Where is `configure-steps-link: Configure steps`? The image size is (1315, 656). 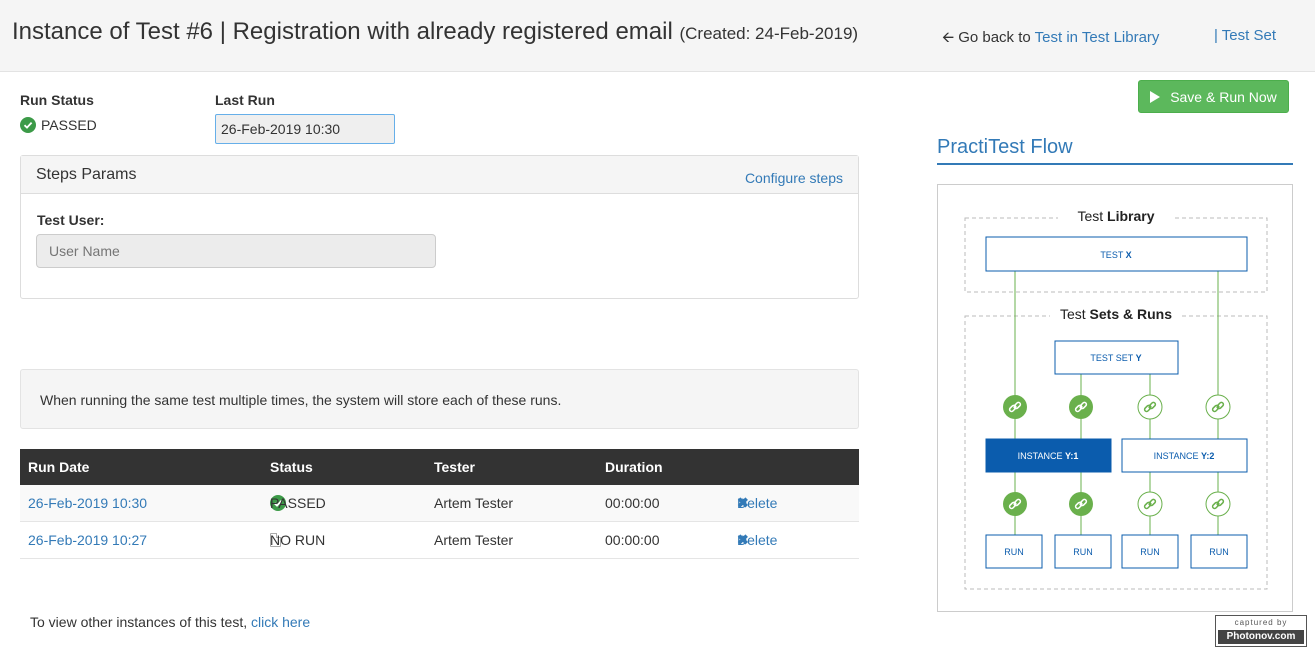
configure-steps-link: Configure steps is located at coordinates (794, 178).